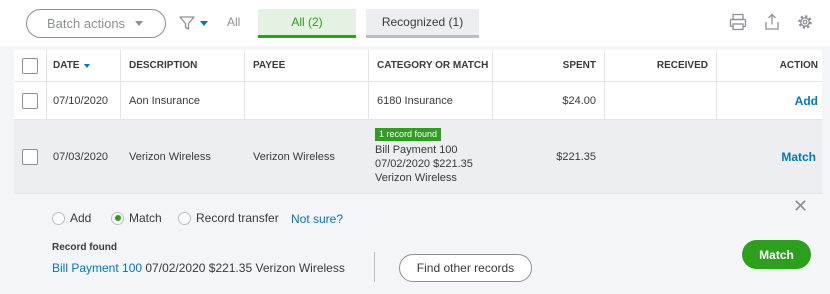 The width and height of the screenshot is (830, 294). What do you see at coordinates (548, 100) in the screenshot?
I see `row-spent: $24.00` at bounding box center [548, 100].